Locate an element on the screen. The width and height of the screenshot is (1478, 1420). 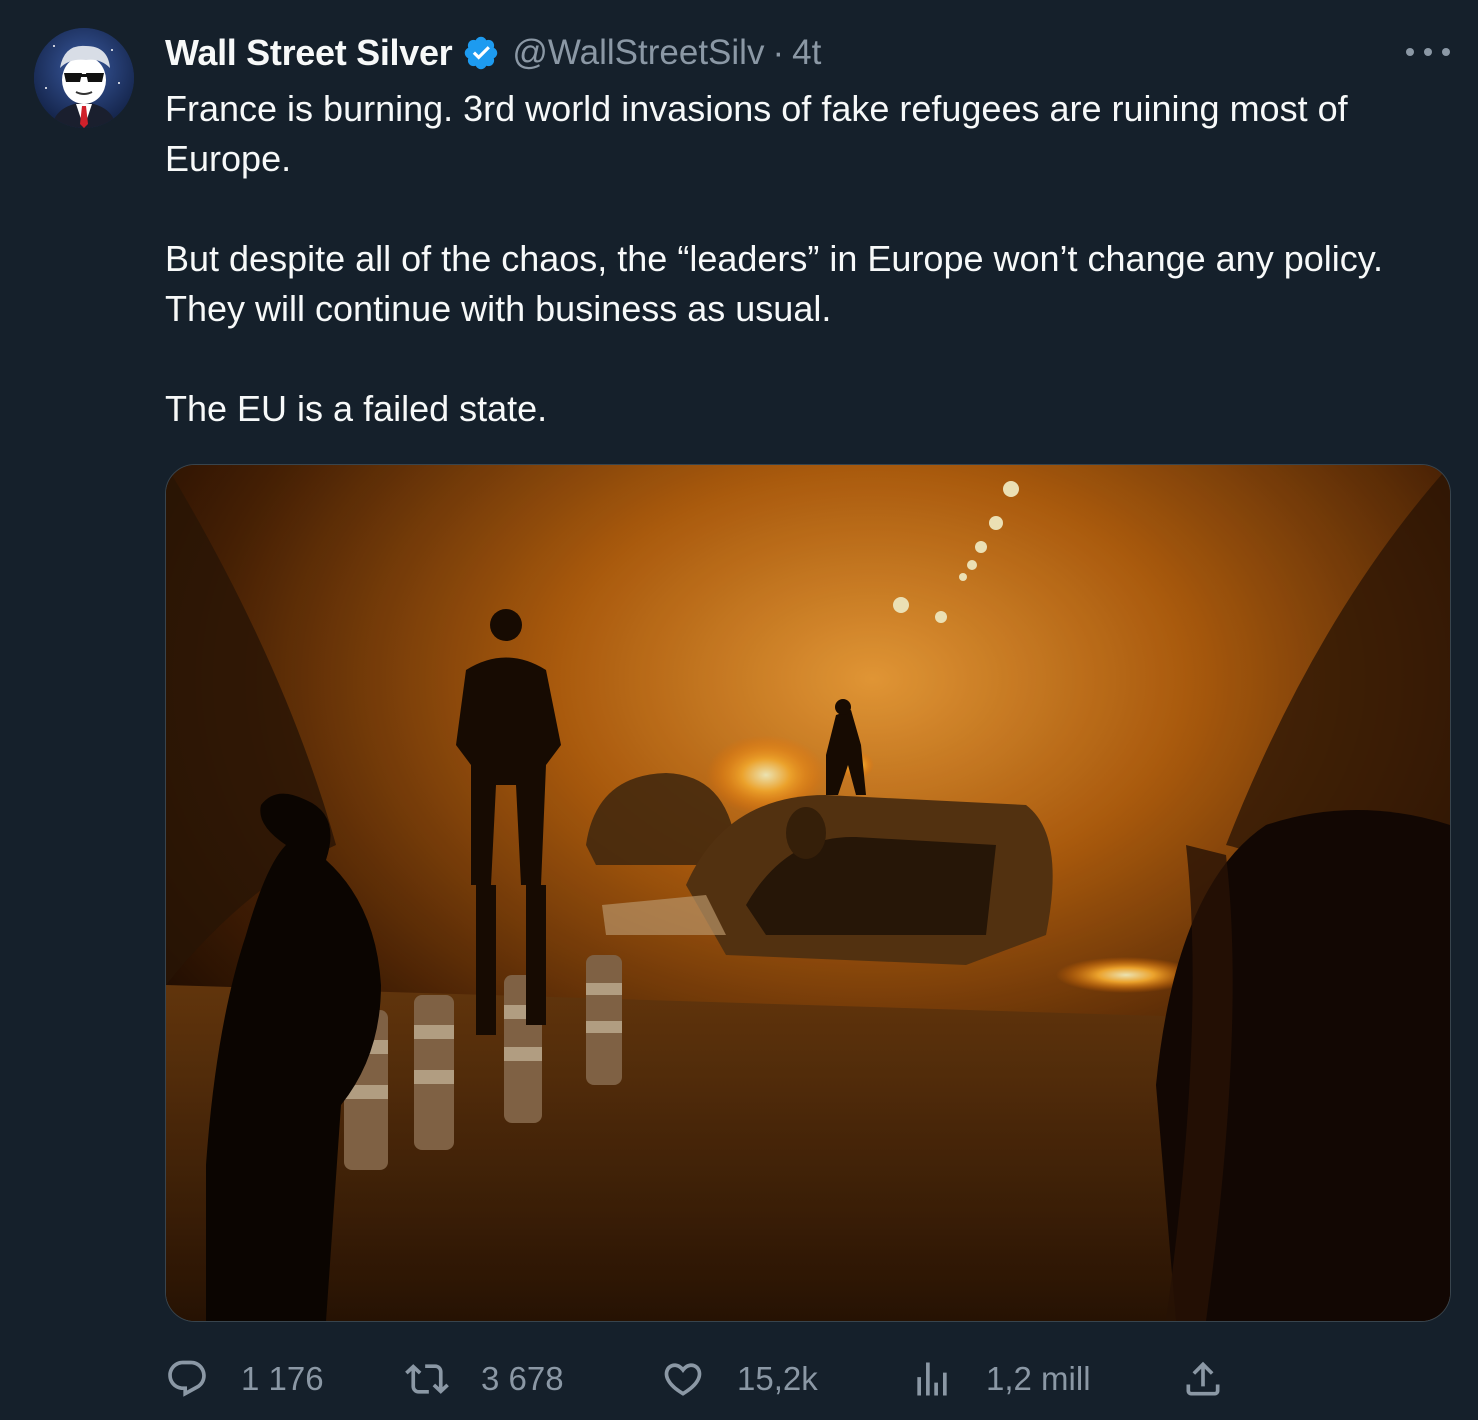
like-button: 15,2k is located at coordinates (739, 1379).